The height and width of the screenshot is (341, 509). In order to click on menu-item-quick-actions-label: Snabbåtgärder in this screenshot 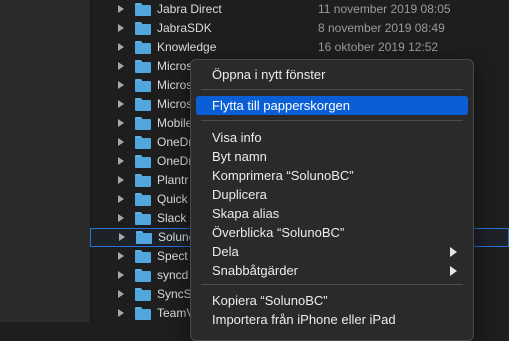, I will do `click(255, 270)`.